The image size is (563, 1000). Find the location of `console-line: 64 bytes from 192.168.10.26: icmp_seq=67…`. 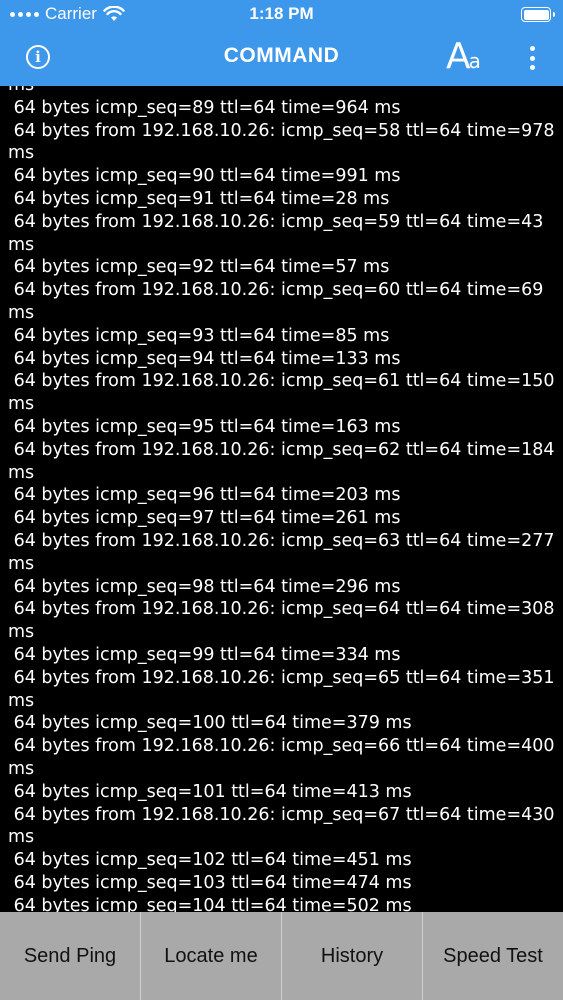

console-line: 64 bytes from 192.168.10.26: icmp_seq=67… is located at coordinates (284, 826).